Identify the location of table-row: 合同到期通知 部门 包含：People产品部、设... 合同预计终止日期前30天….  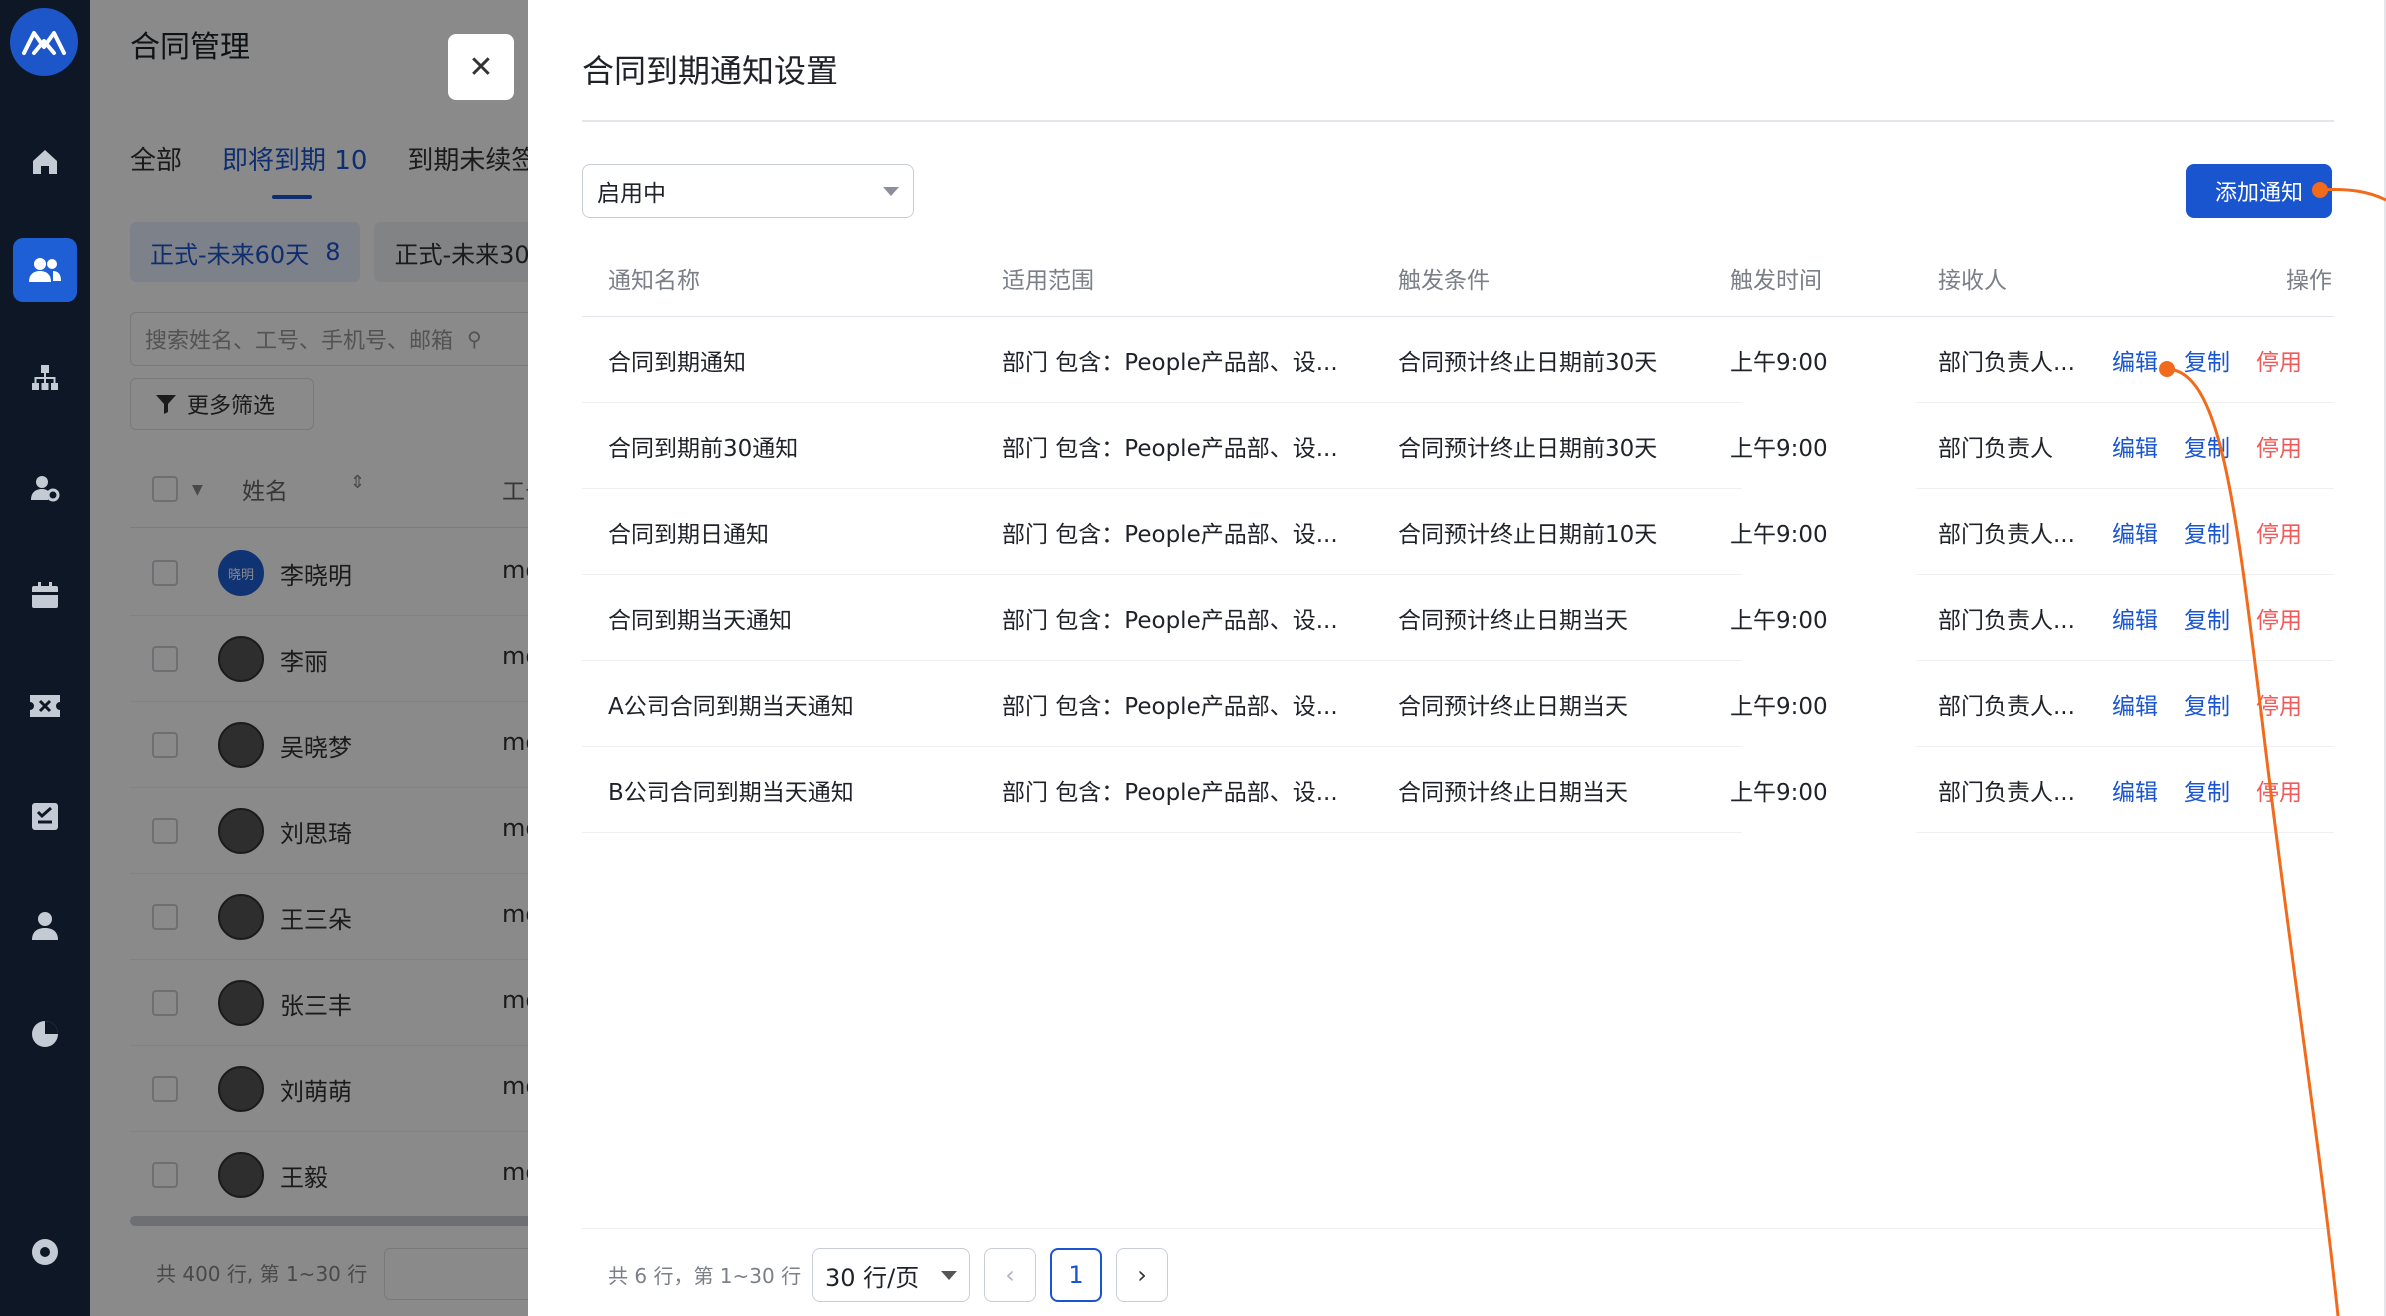
(1458, 360).